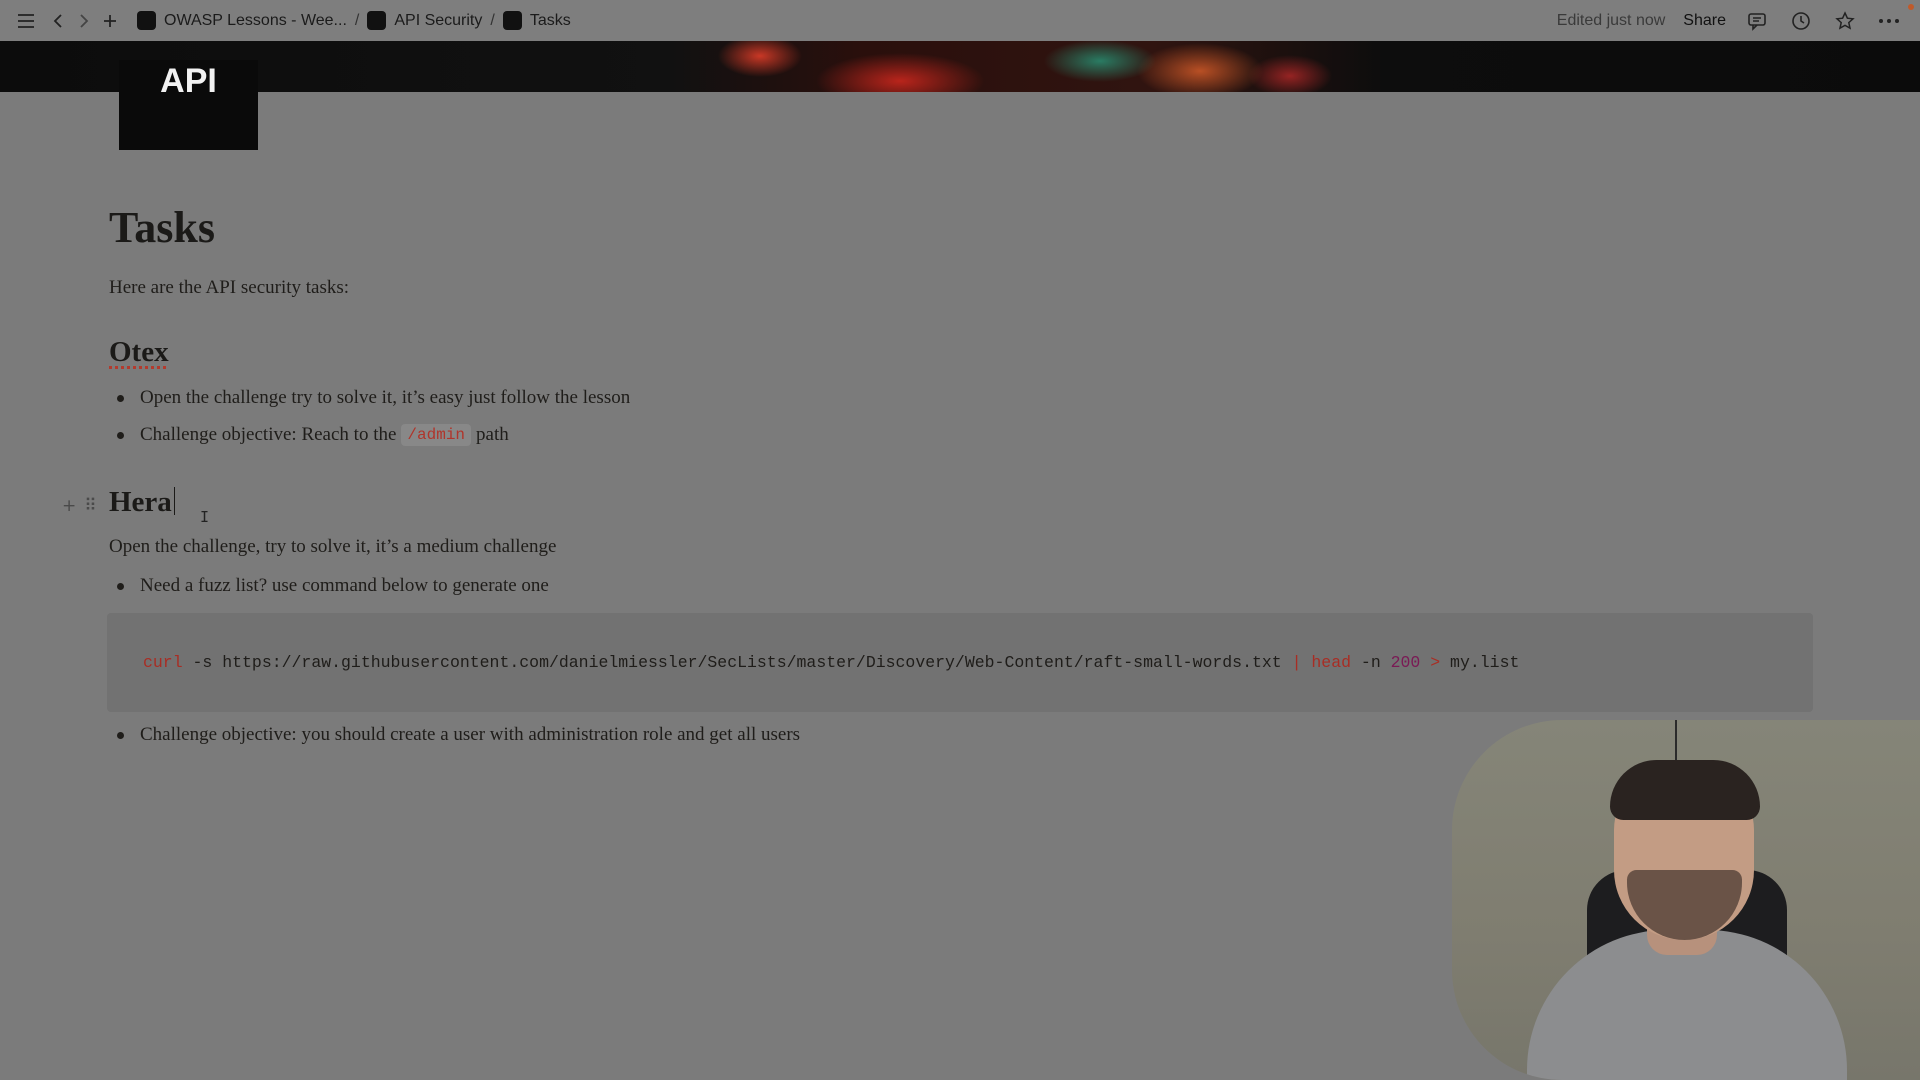 The width and height of the screenshot is (1920, 1080). Describe the element at coordinates (960, 66) in the screenshot. I see `cover-image` at that location.